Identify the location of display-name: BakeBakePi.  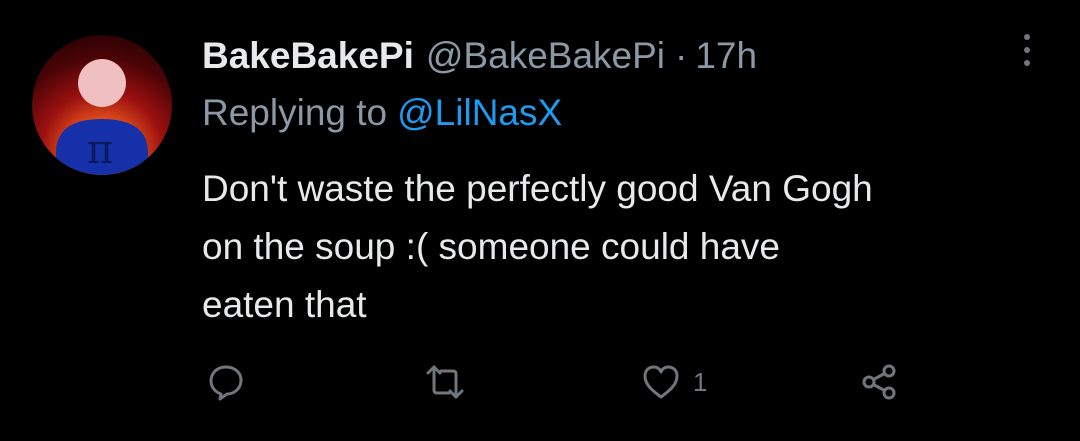
(308, 56).